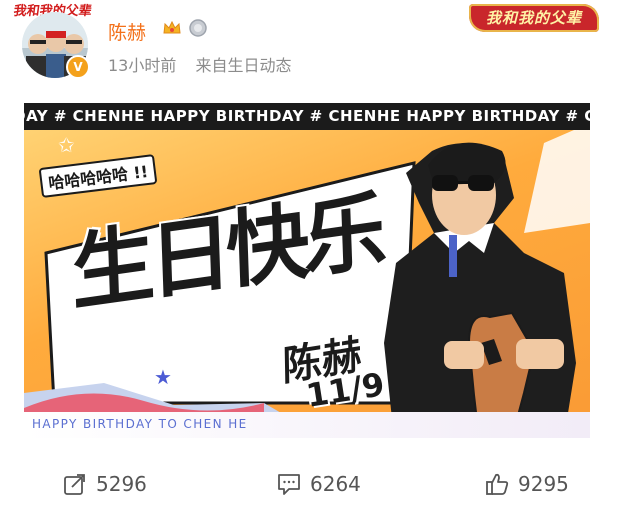  Describe the element at coordinates (142, 65) in the screenshot. I see `post-time: 13小时前` at that location.